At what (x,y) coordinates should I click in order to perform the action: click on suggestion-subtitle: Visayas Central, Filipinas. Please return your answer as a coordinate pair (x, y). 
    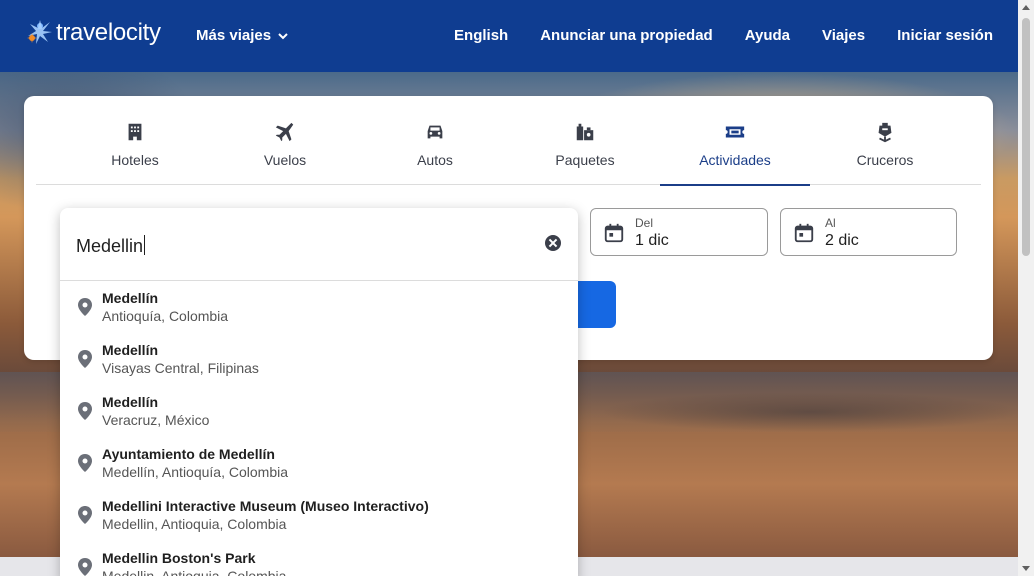
    Looking at the image, I should click on (180, 368).